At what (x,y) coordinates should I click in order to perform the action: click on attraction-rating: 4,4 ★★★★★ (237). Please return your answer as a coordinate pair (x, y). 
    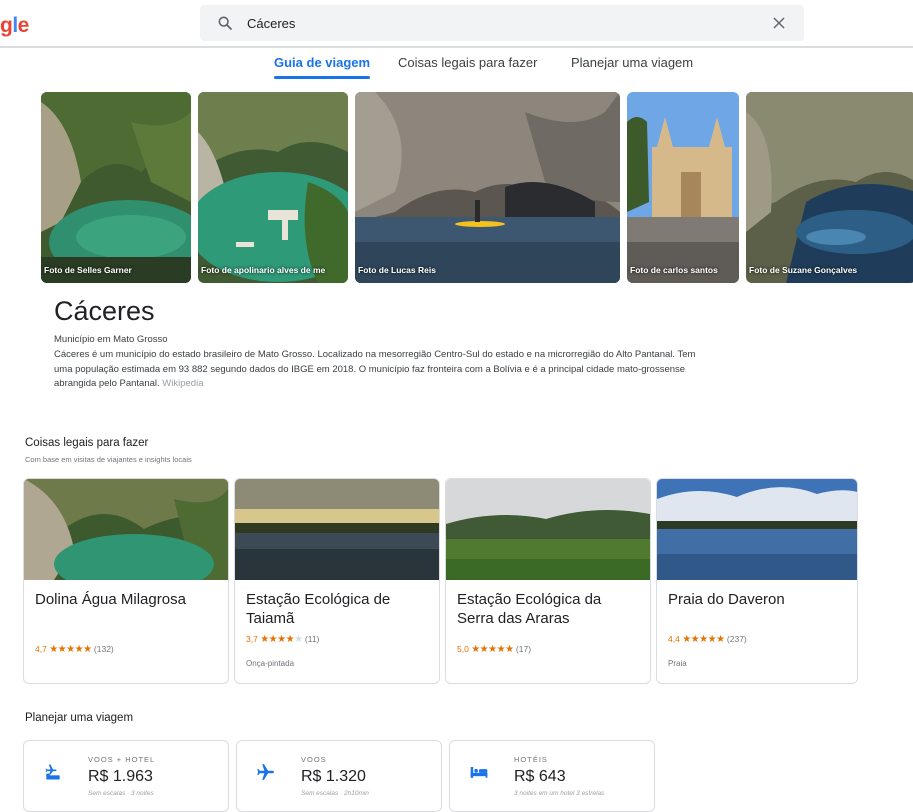
    Looking at the image, I should click on (707, 639).